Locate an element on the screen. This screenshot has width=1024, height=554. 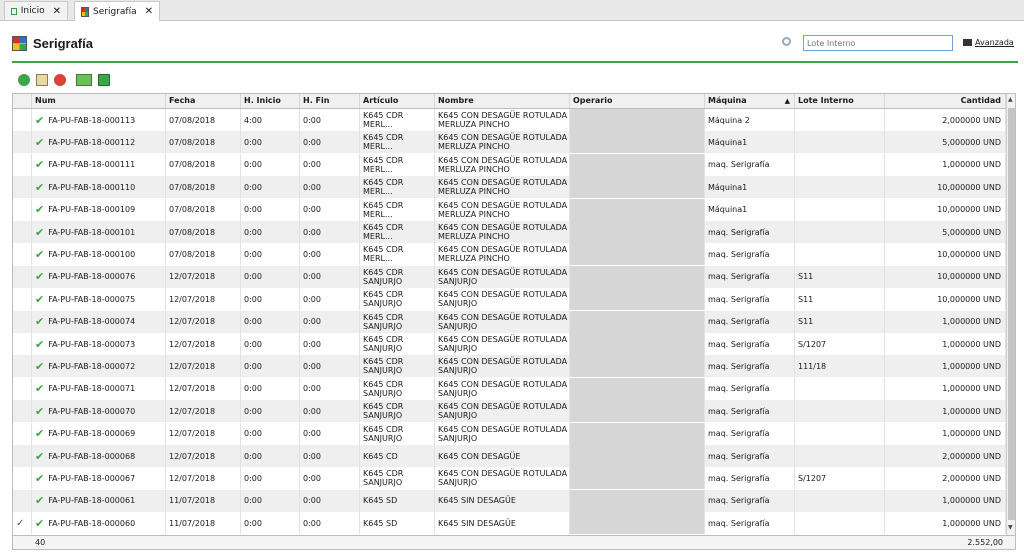
cell-num: ✔ FA-PU-FAB-18-000100 is located at coordinates (99, 254).